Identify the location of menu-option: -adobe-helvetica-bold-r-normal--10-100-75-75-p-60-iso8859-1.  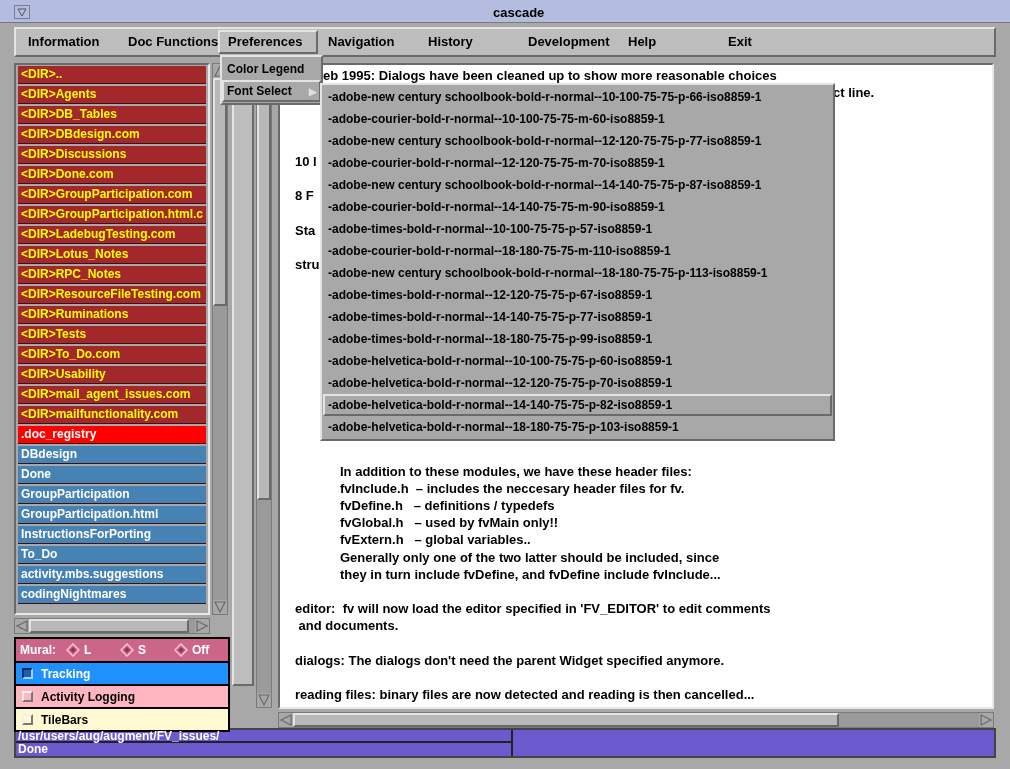
(577, 361).